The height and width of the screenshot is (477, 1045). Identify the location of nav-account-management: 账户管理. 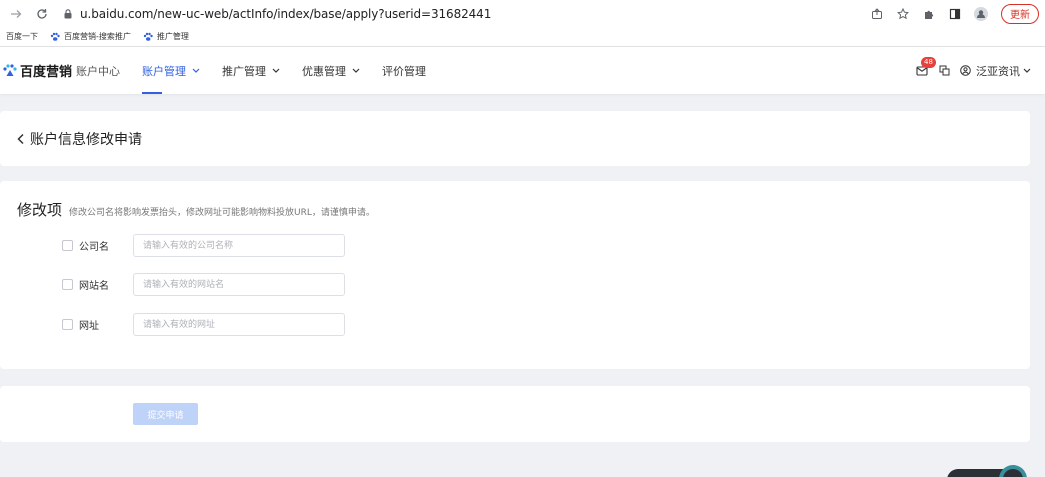
(171, 70).